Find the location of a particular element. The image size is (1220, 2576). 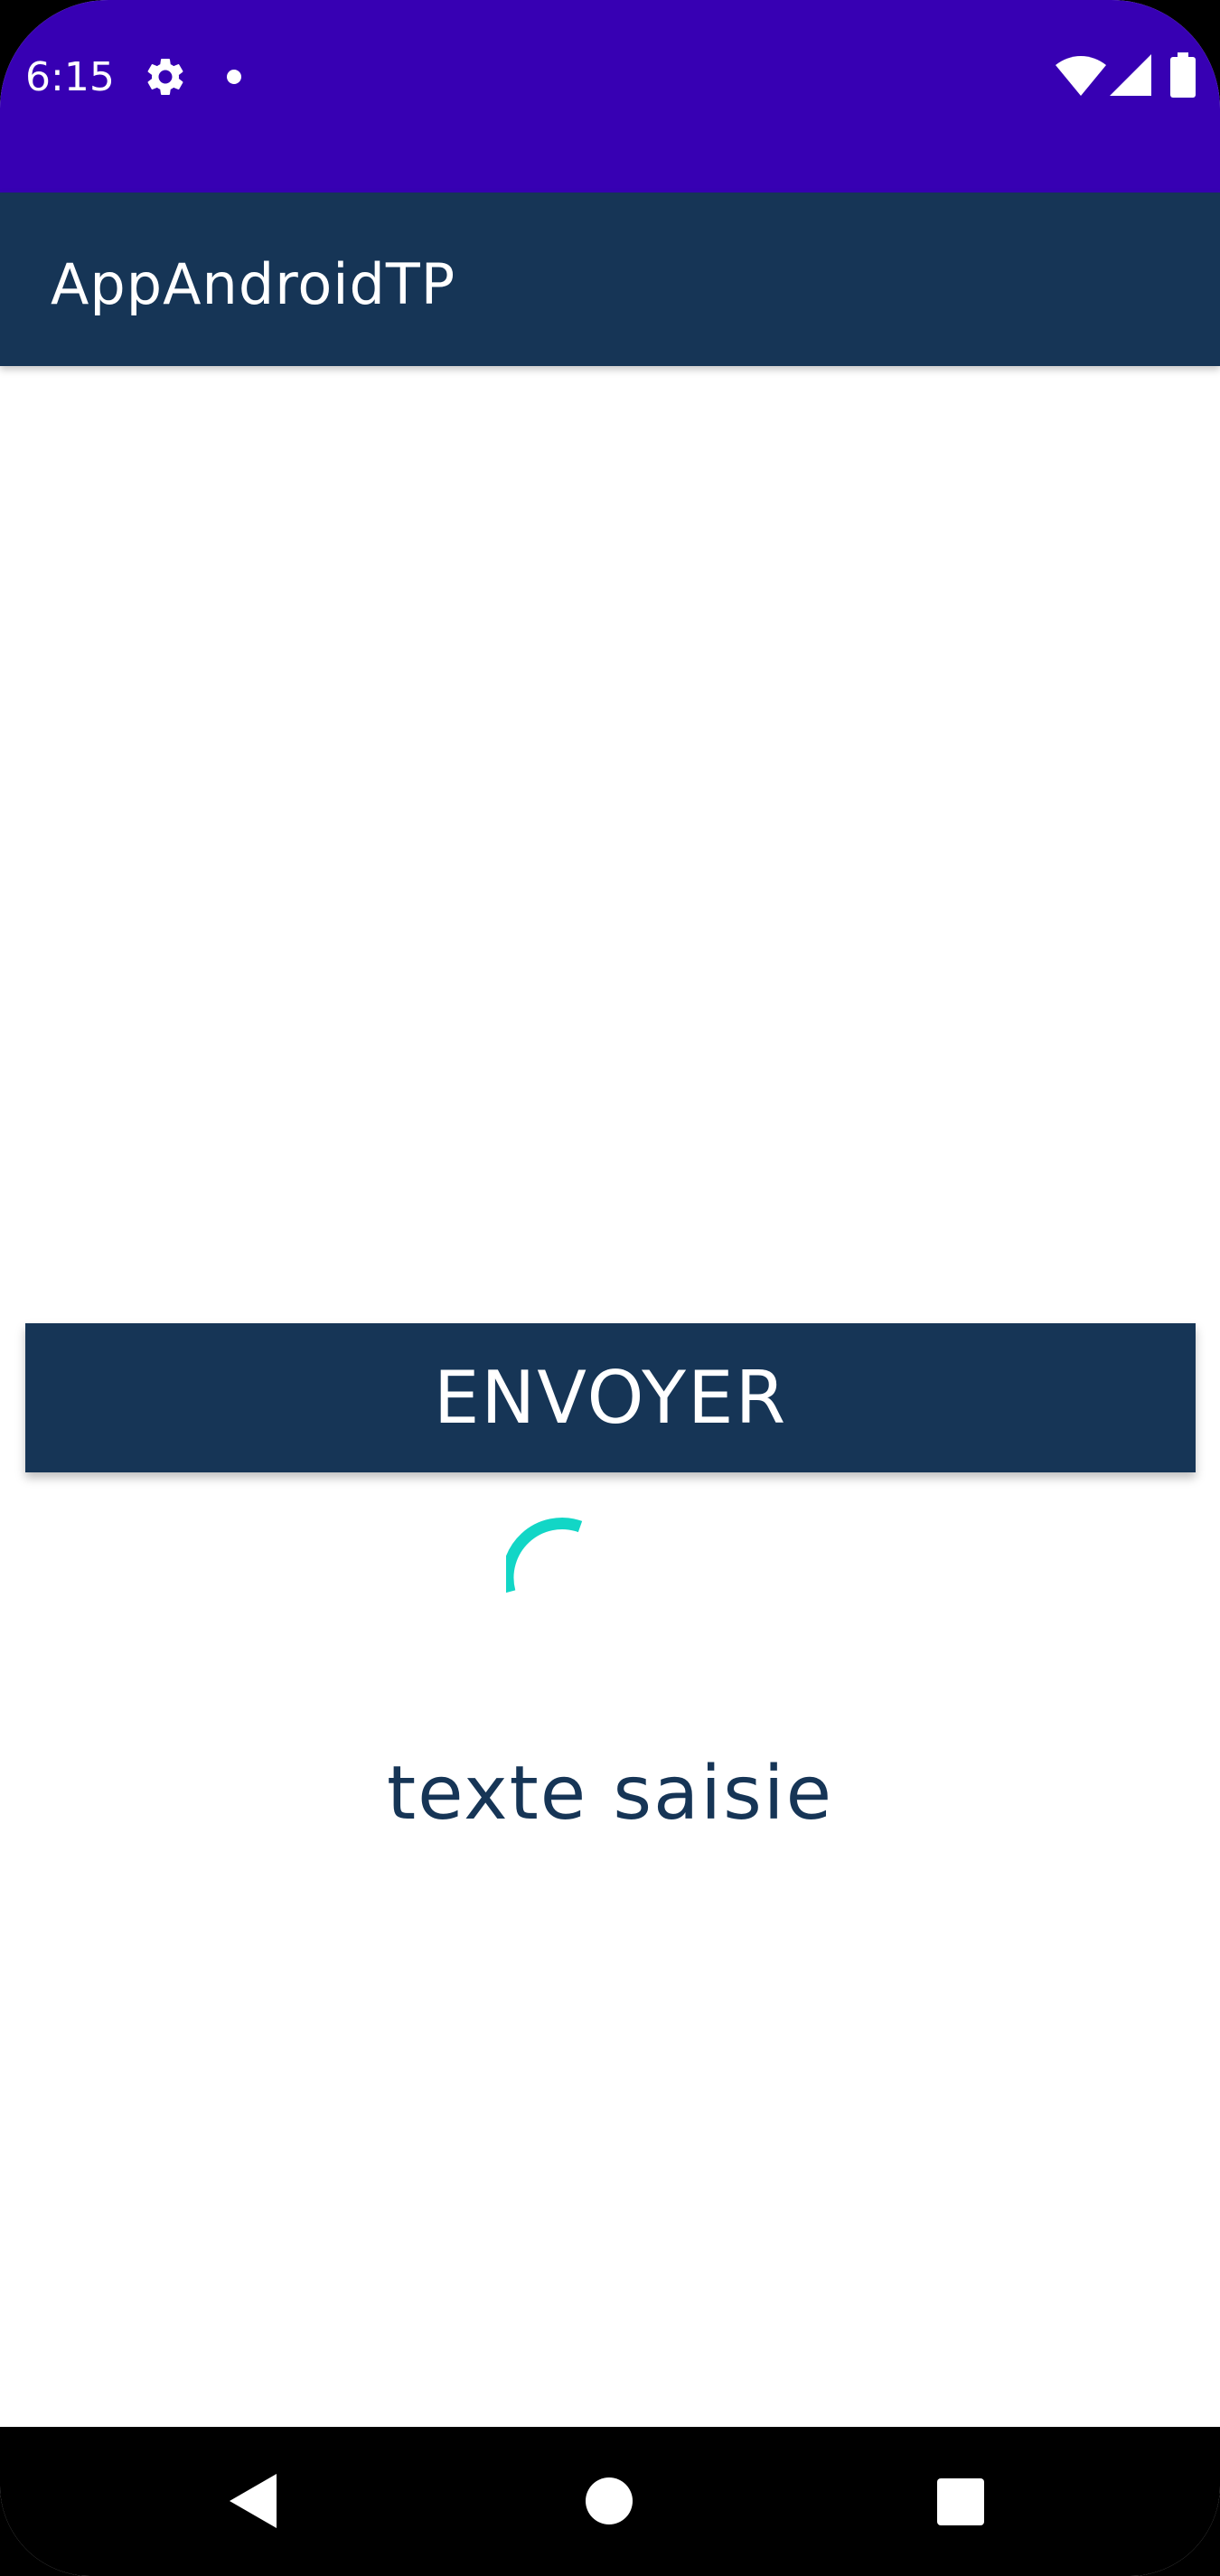

result-text: texte saisie is located at coordinates (610, 1794).